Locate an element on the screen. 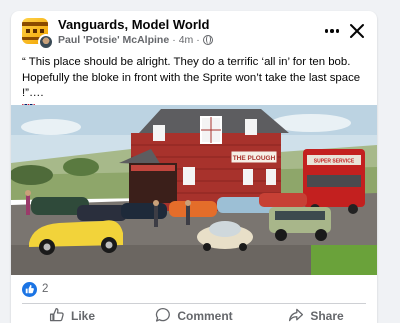  like-reaction-icon is located at coordinates (29, 289).